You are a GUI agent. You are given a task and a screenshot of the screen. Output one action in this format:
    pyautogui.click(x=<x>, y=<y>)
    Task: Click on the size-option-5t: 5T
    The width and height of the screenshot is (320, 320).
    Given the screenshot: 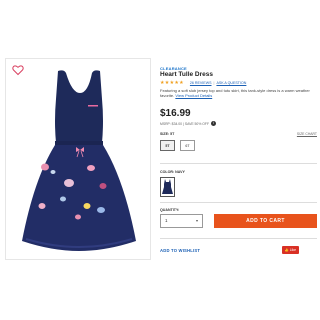 What is the action you would take?
    pyautogui.click(x=167, y=145)
    